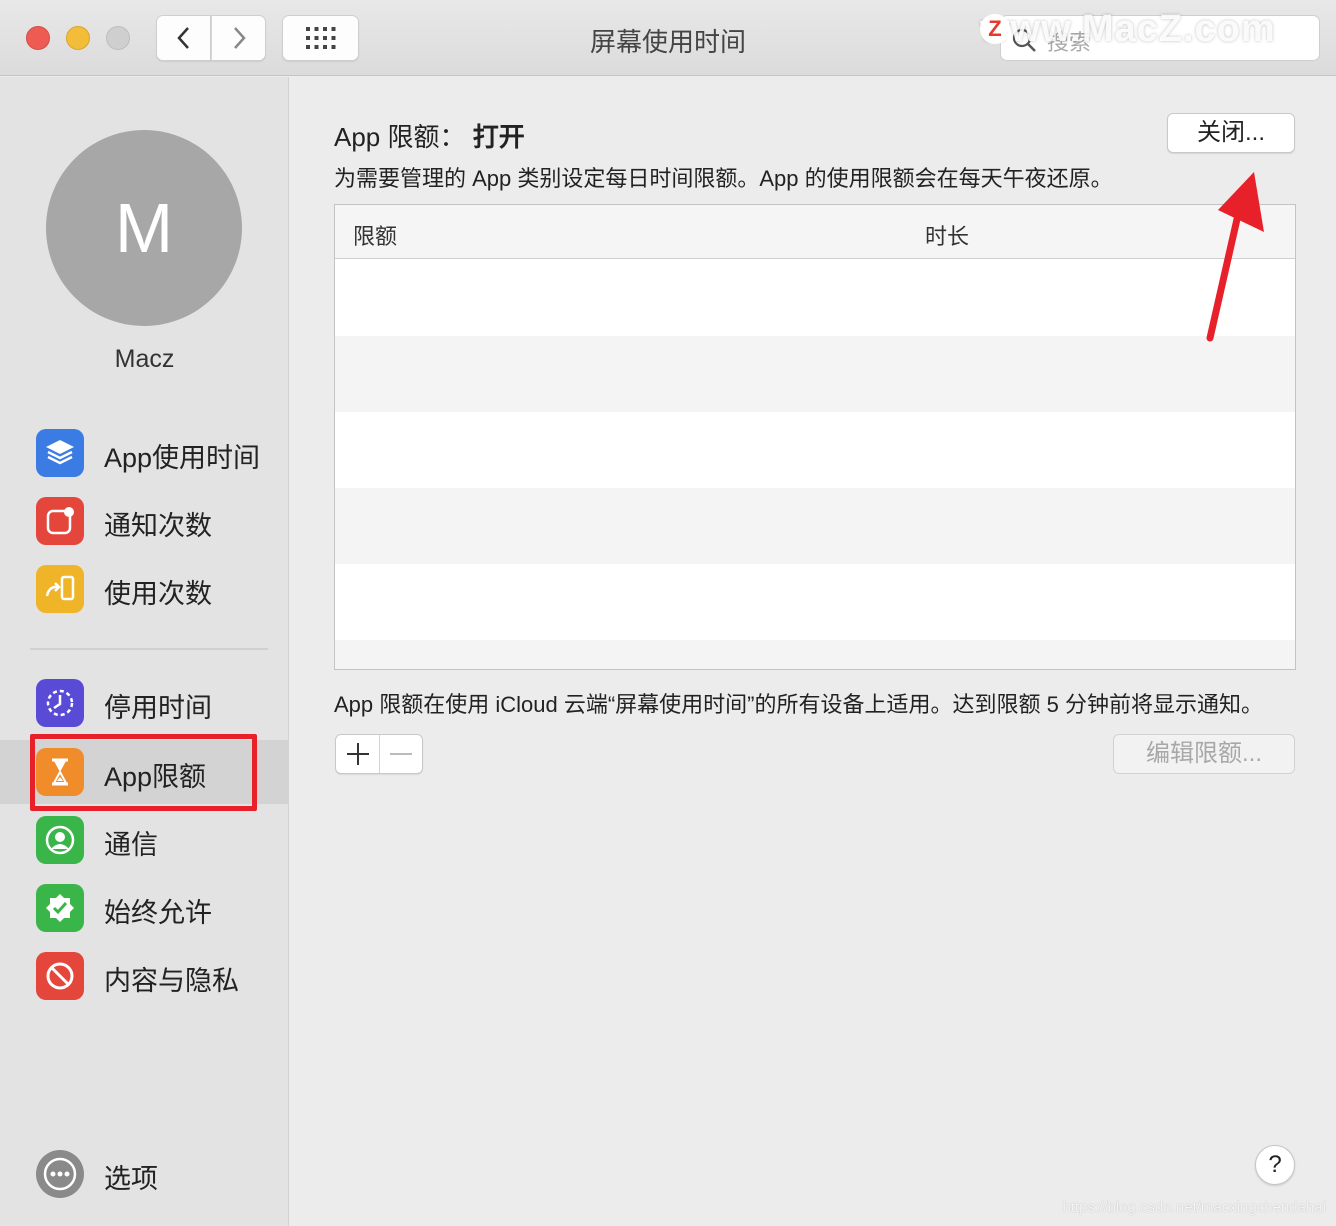  I want to click on sidebar-item-label: 通信, so click(131, 845).